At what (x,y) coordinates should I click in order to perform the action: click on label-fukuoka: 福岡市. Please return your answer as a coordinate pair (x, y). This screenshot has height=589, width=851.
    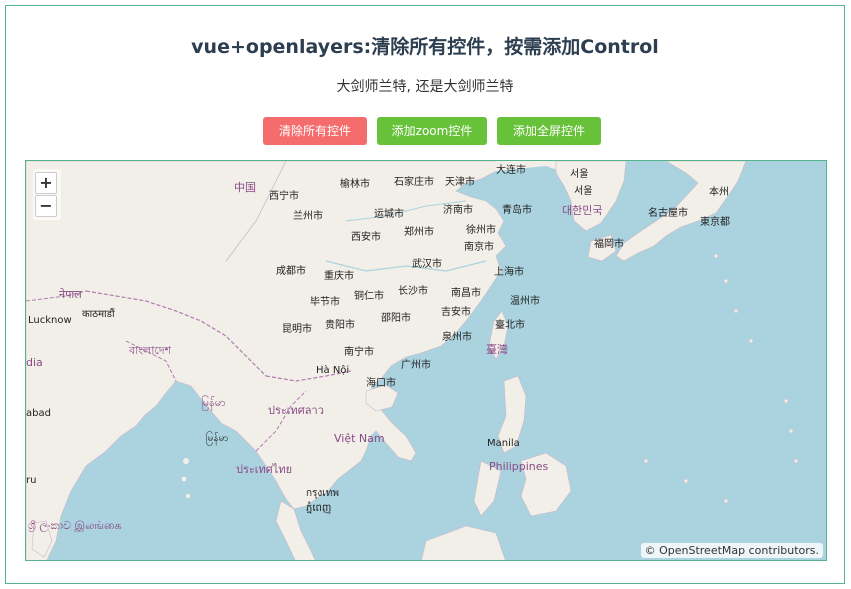
    Looking at the image, I should click on (609, 243).